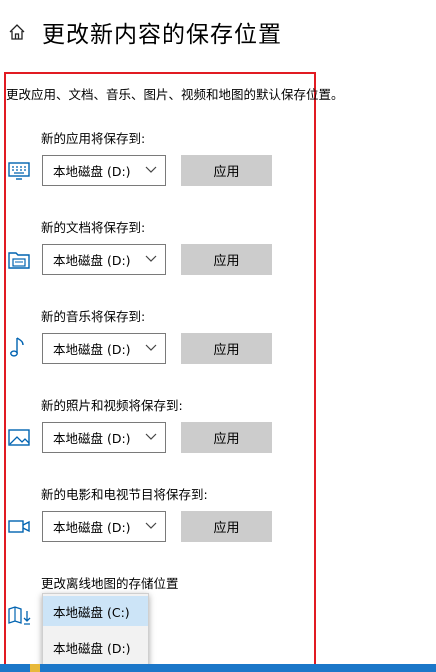 This screenshot has height=672, width=436. Describe the element at coordinates (95, 647) in the screenshot. I see `menu-option-drive-d: 本地磁盘 (D:)` at that location.